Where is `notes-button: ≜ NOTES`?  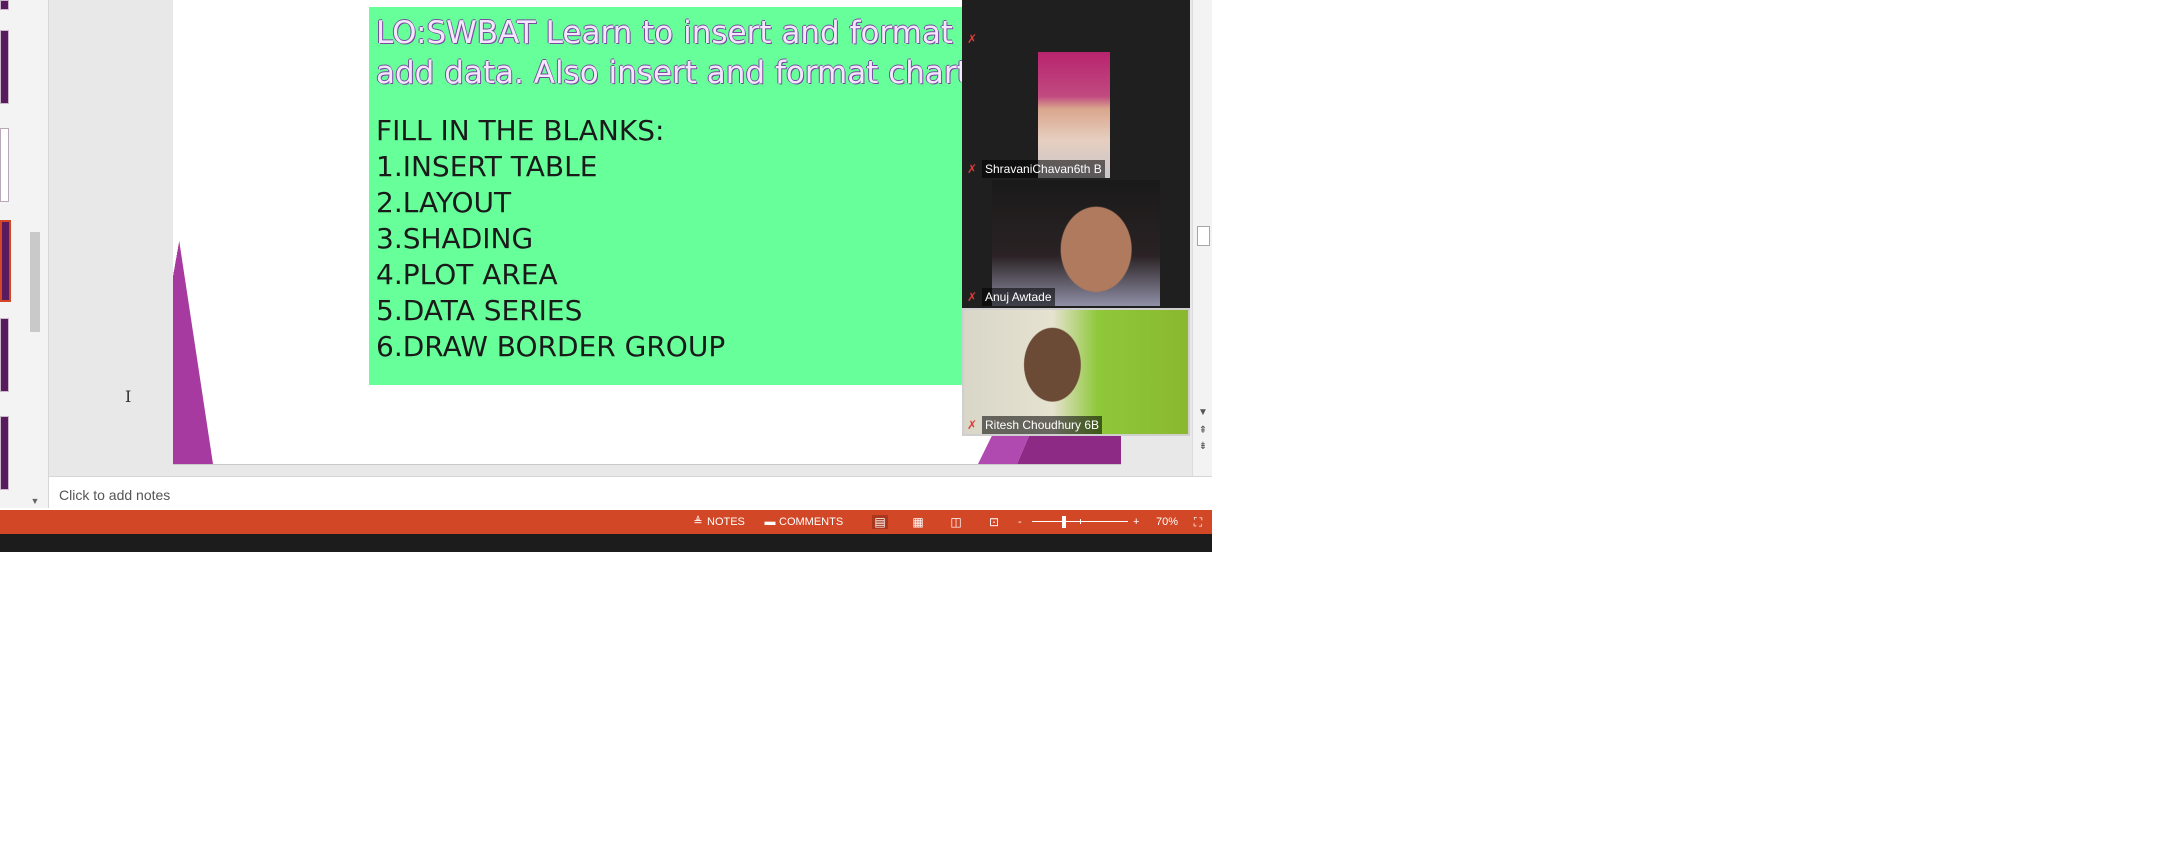
notes-button: ≜ NOTES is located at coordinates (718, 522).